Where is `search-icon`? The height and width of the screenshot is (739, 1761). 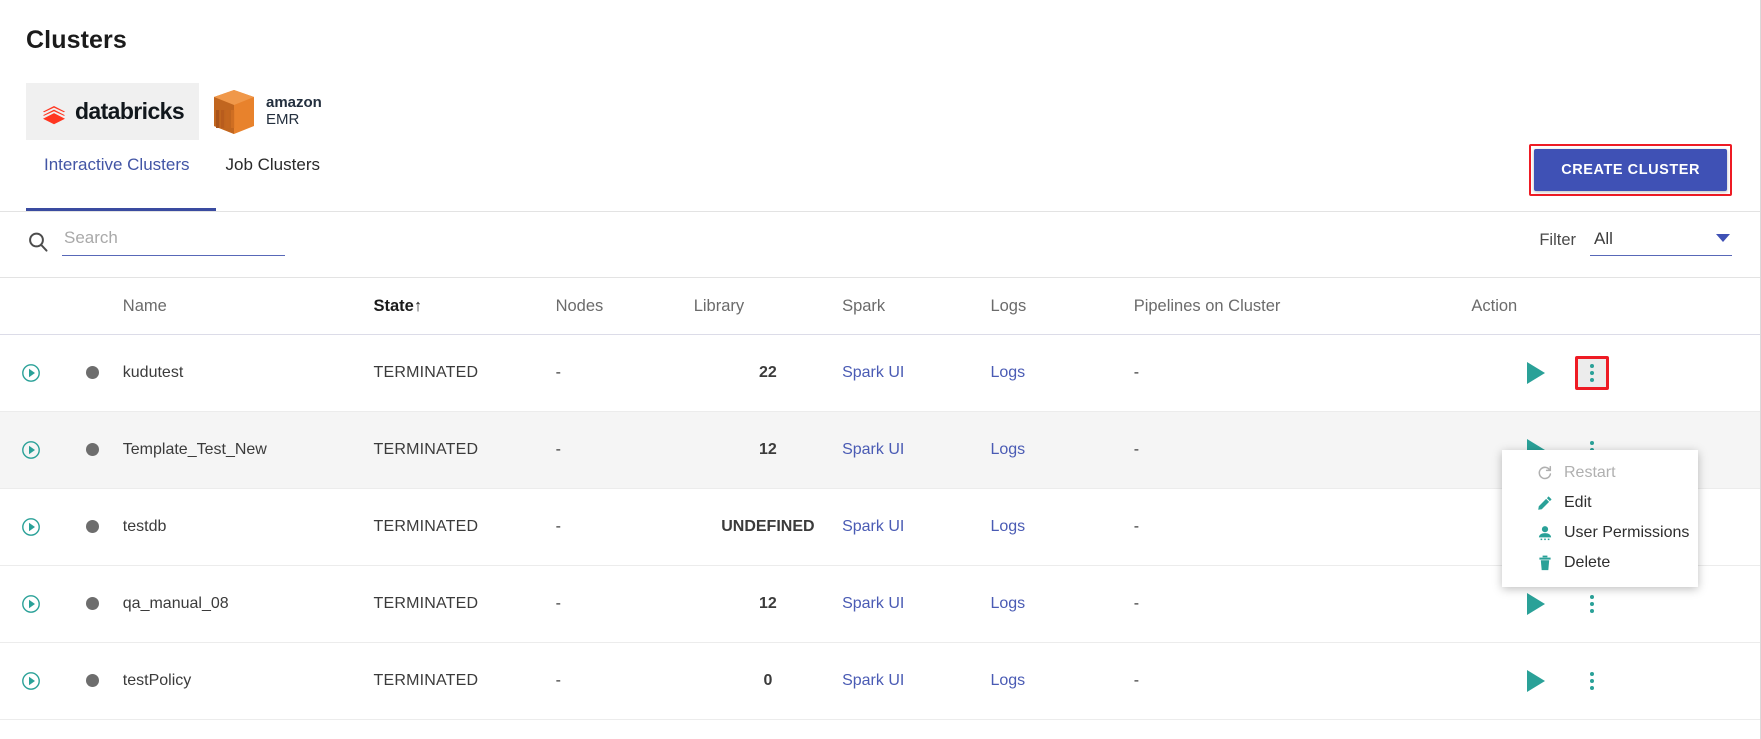
search-icon is located at coordinates (38, 242).